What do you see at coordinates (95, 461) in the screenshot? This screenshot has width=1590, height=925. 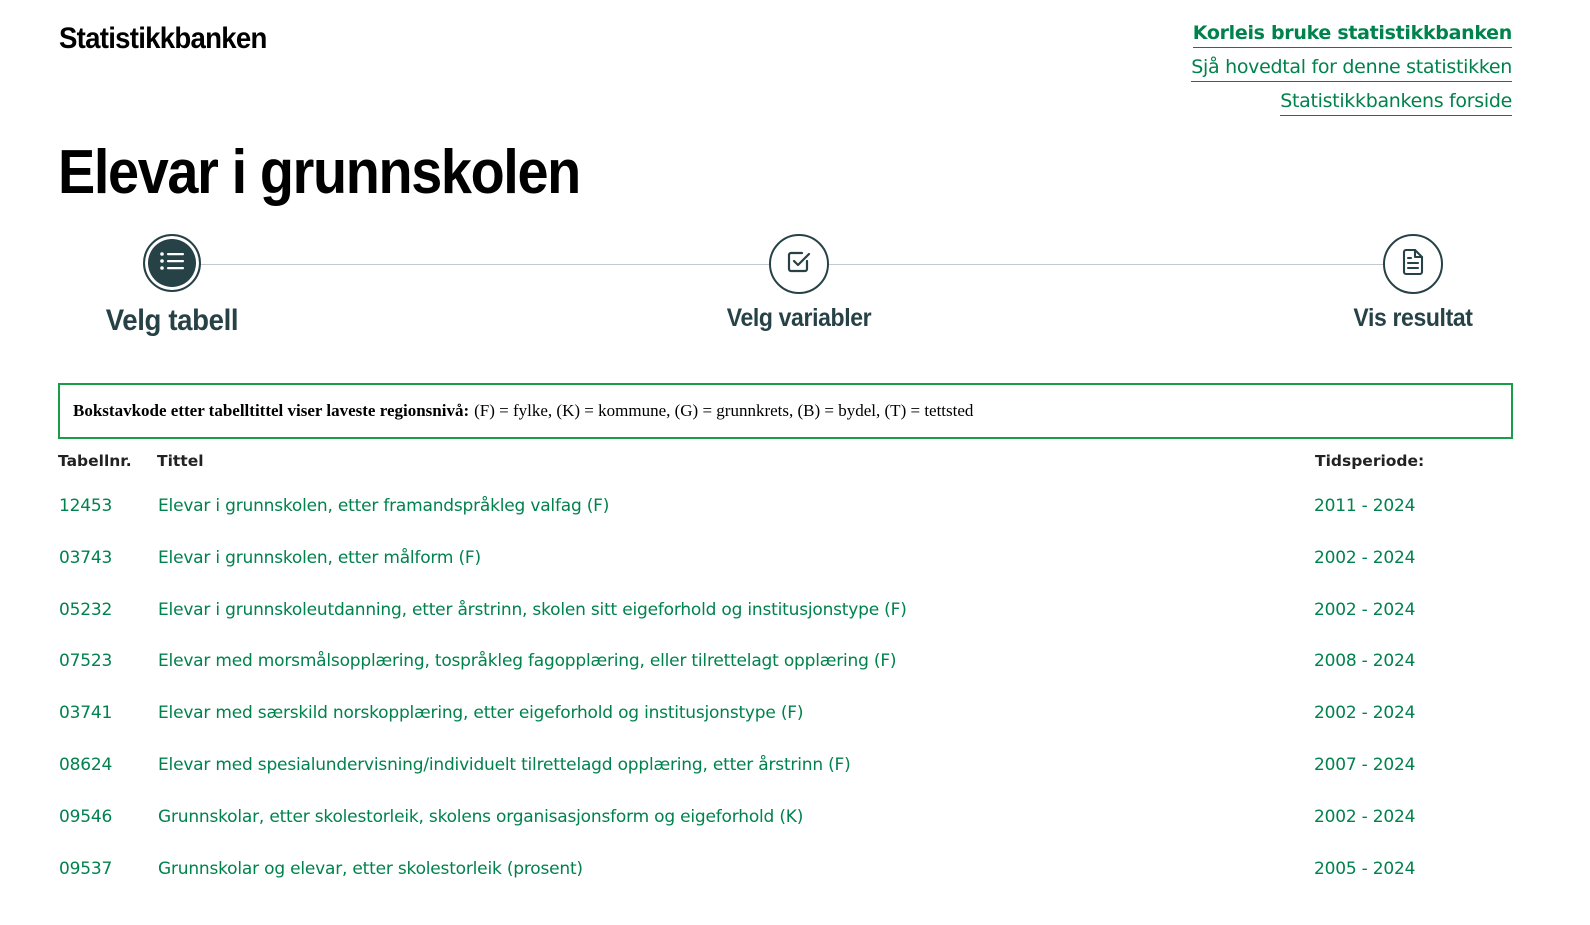 I see `header-tabellnr: Tabellnr.` at bounding box center [95, 461].